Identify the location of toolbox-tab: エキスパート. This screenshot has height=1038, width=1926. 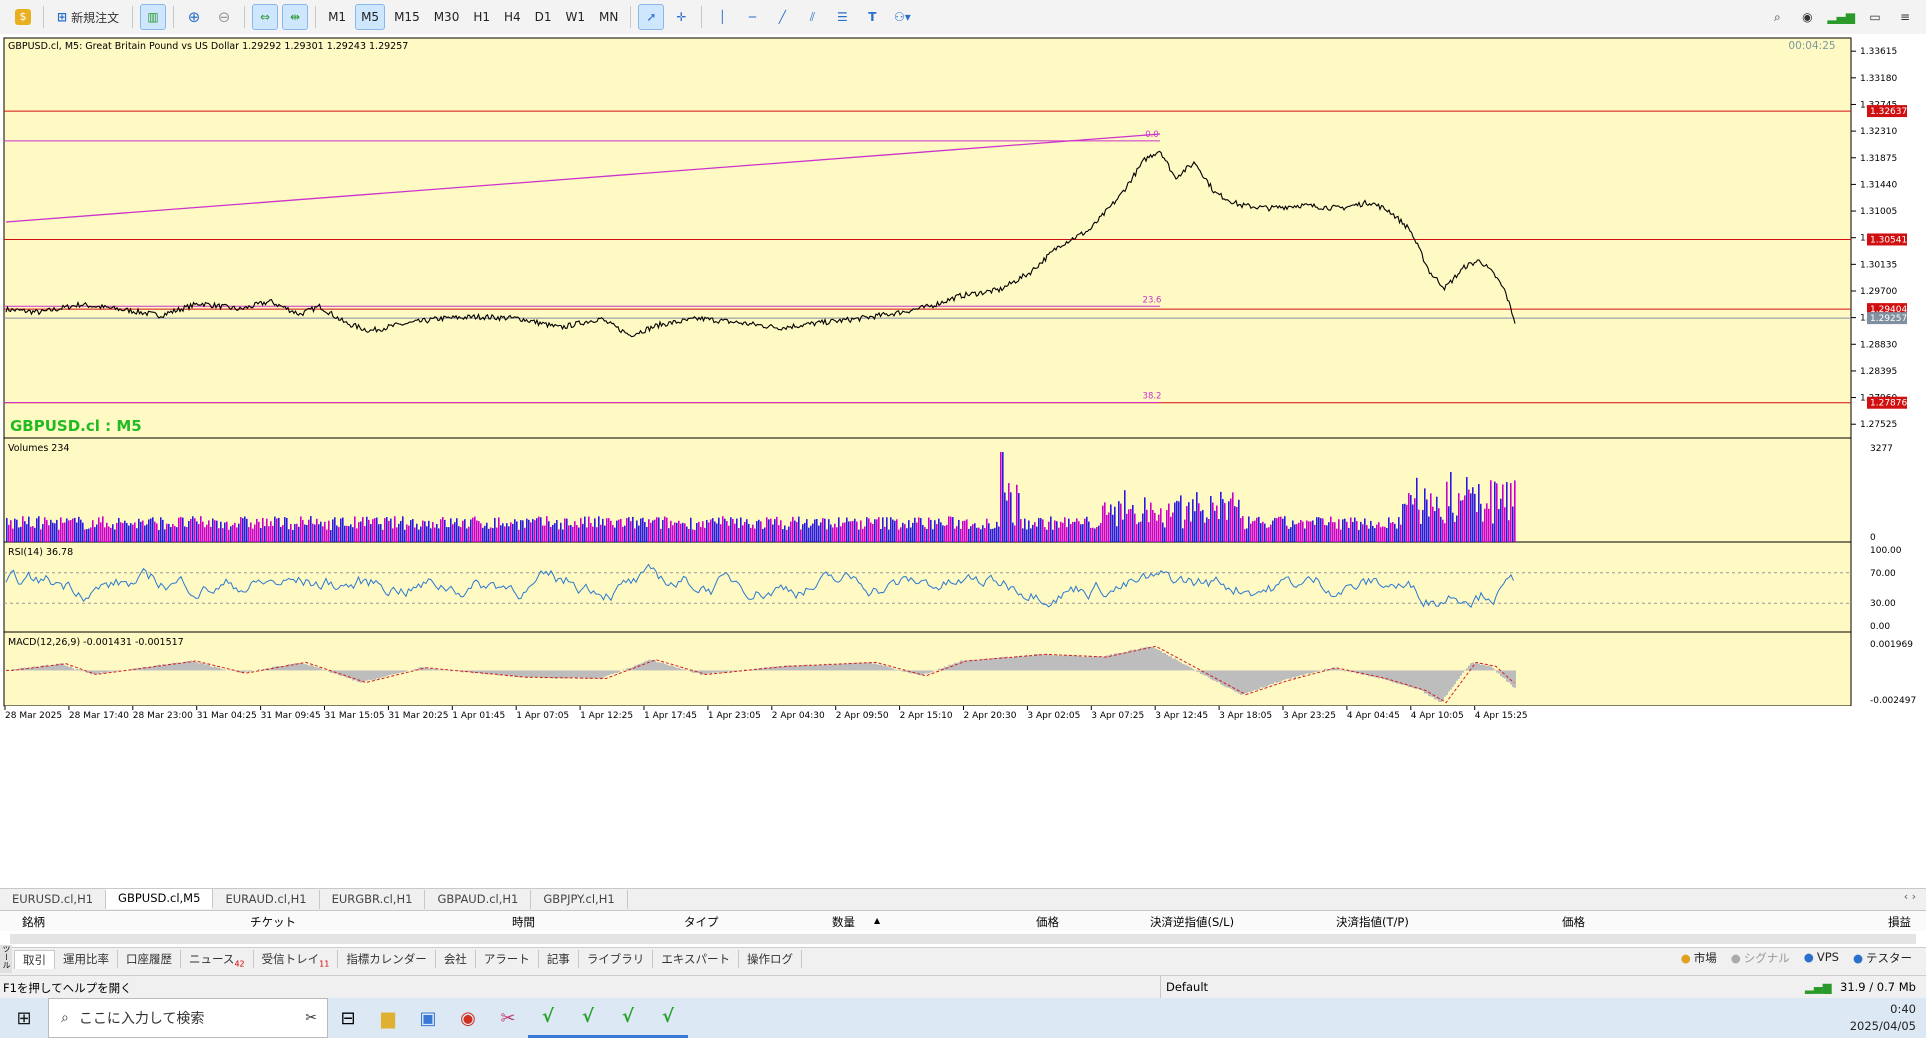
(696, 959).